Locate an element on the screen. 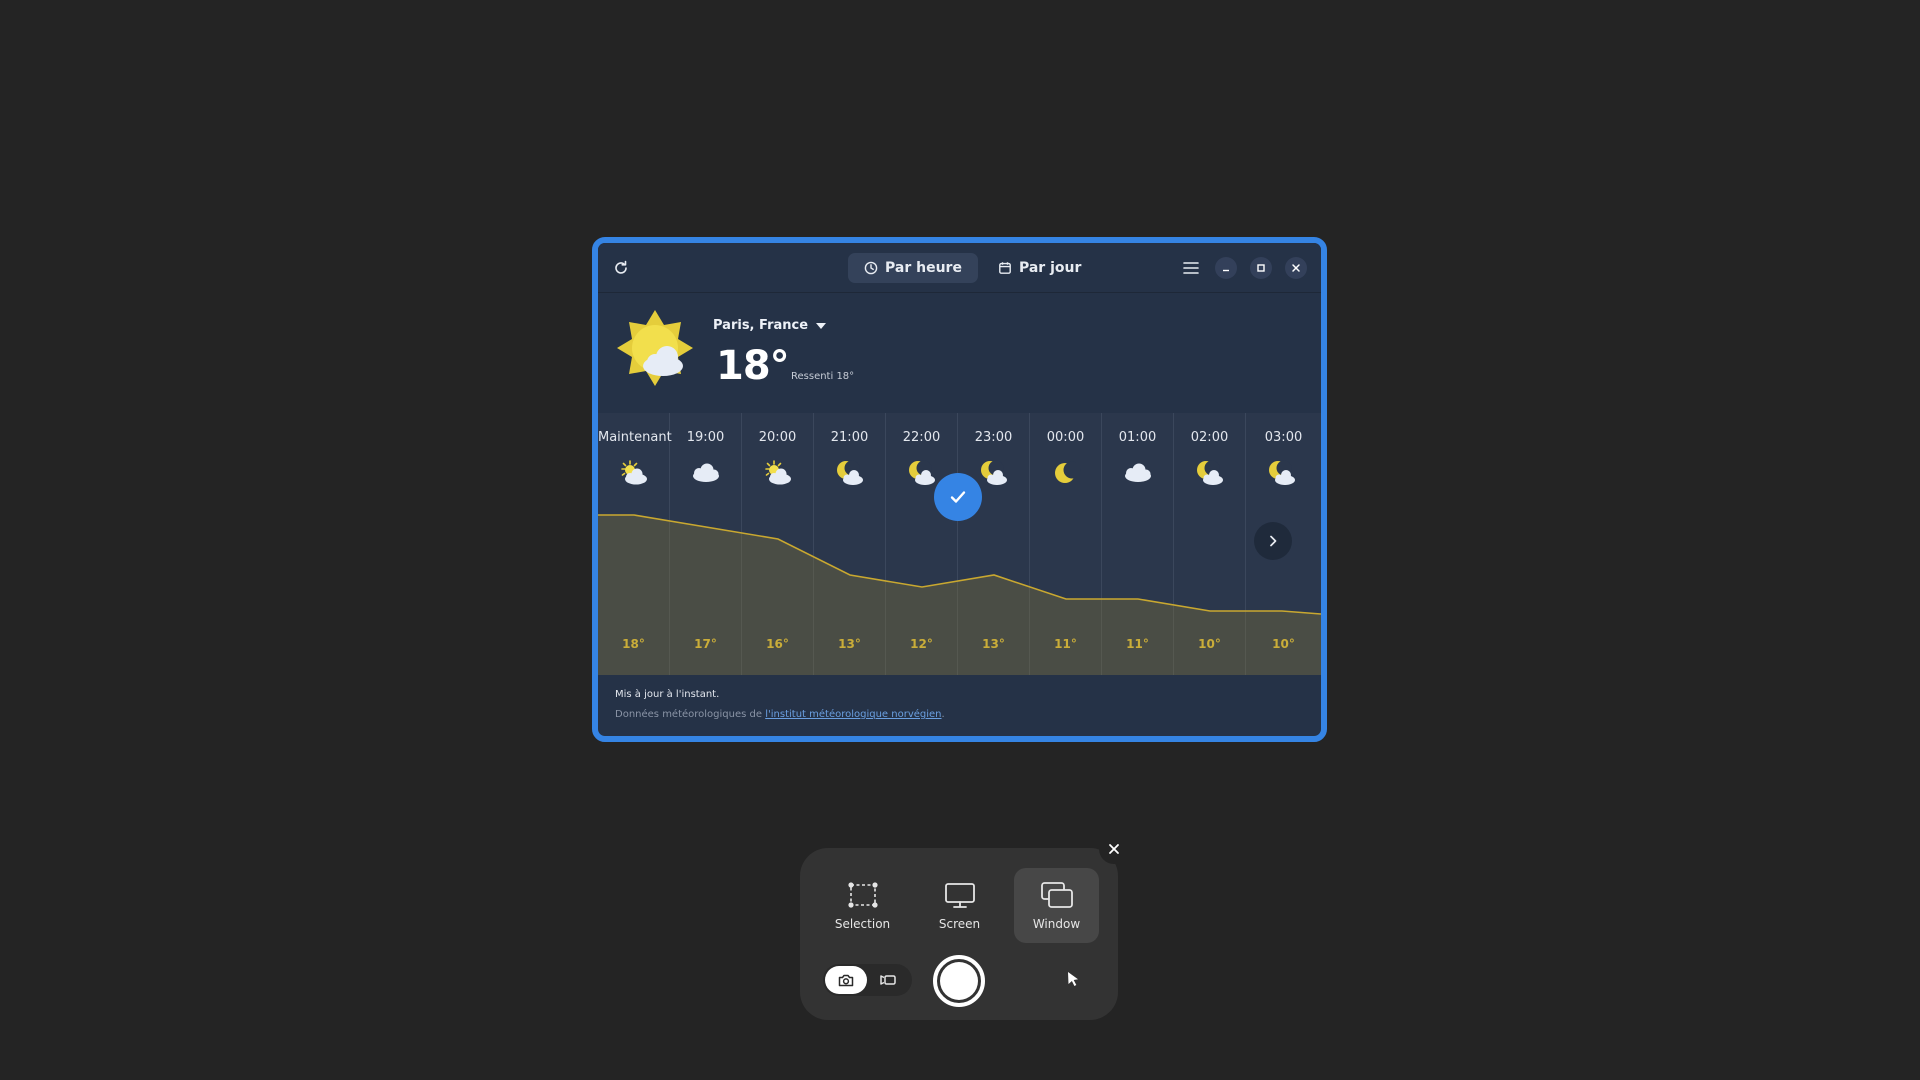 This screenshot has height=1080, width=1920. hour-label: 22:00 is located at coordinates (921, 437).